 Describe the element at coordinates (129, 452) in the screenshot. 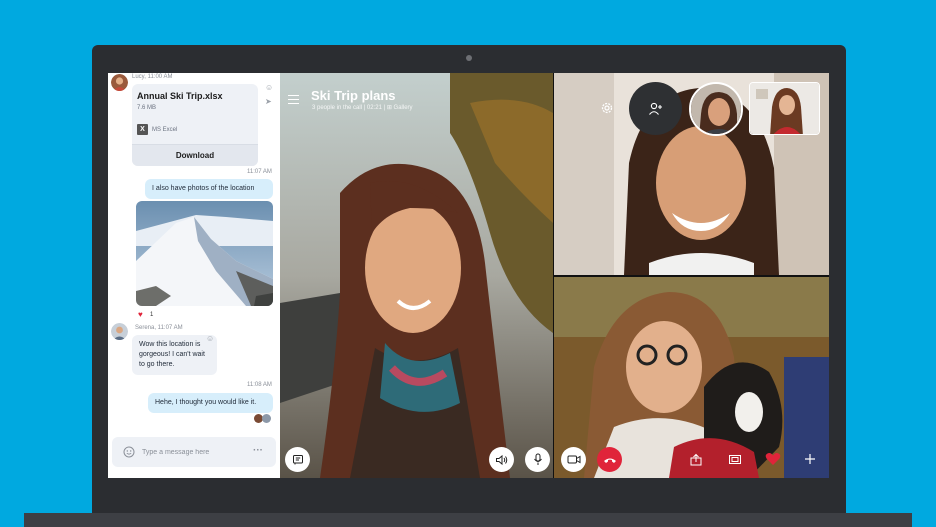

I see `emoji-icon` at that location.